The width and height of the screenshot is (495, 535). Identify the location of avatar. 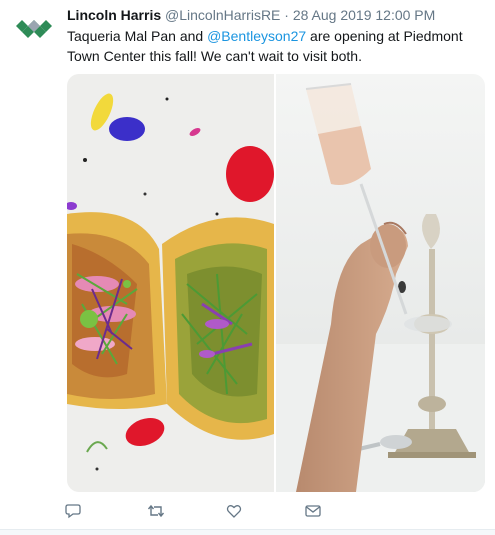
(34, 30).